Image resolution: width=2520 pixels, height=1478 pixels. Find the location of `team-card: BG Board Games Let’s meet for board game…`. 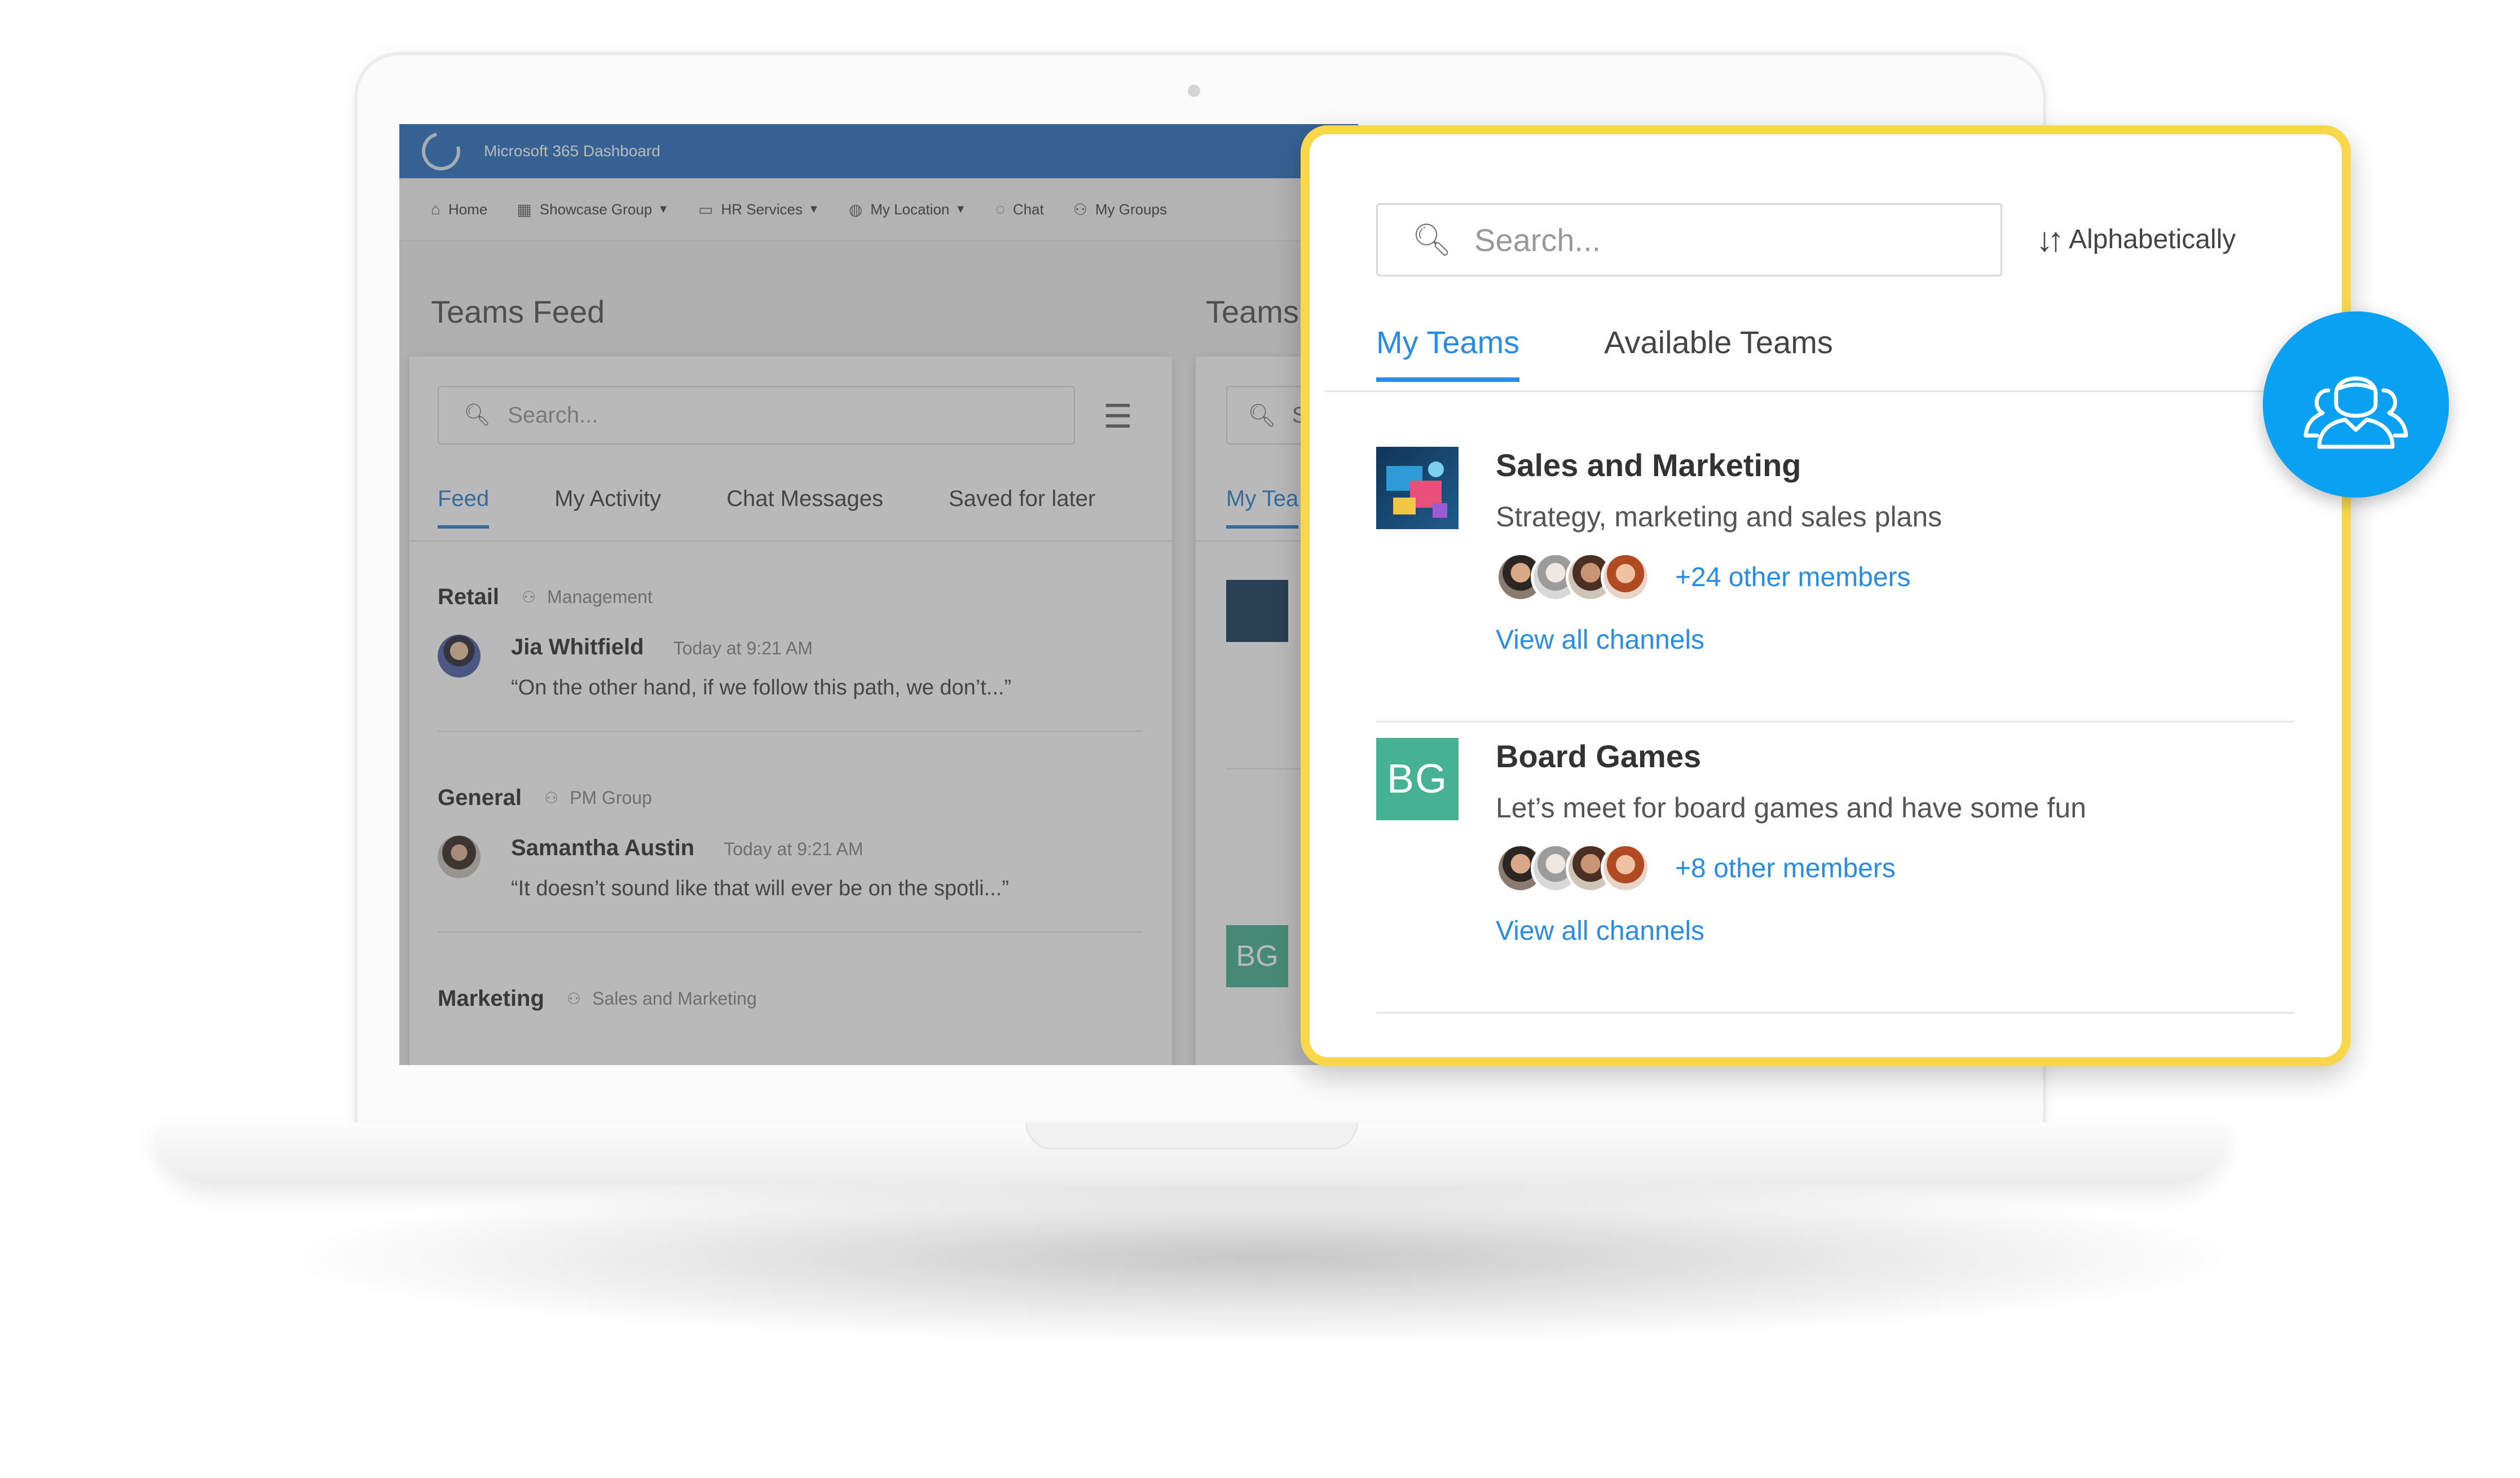

team-card: BG Board Games Let’s meet for board game… is located at coordinates (1844, 865).